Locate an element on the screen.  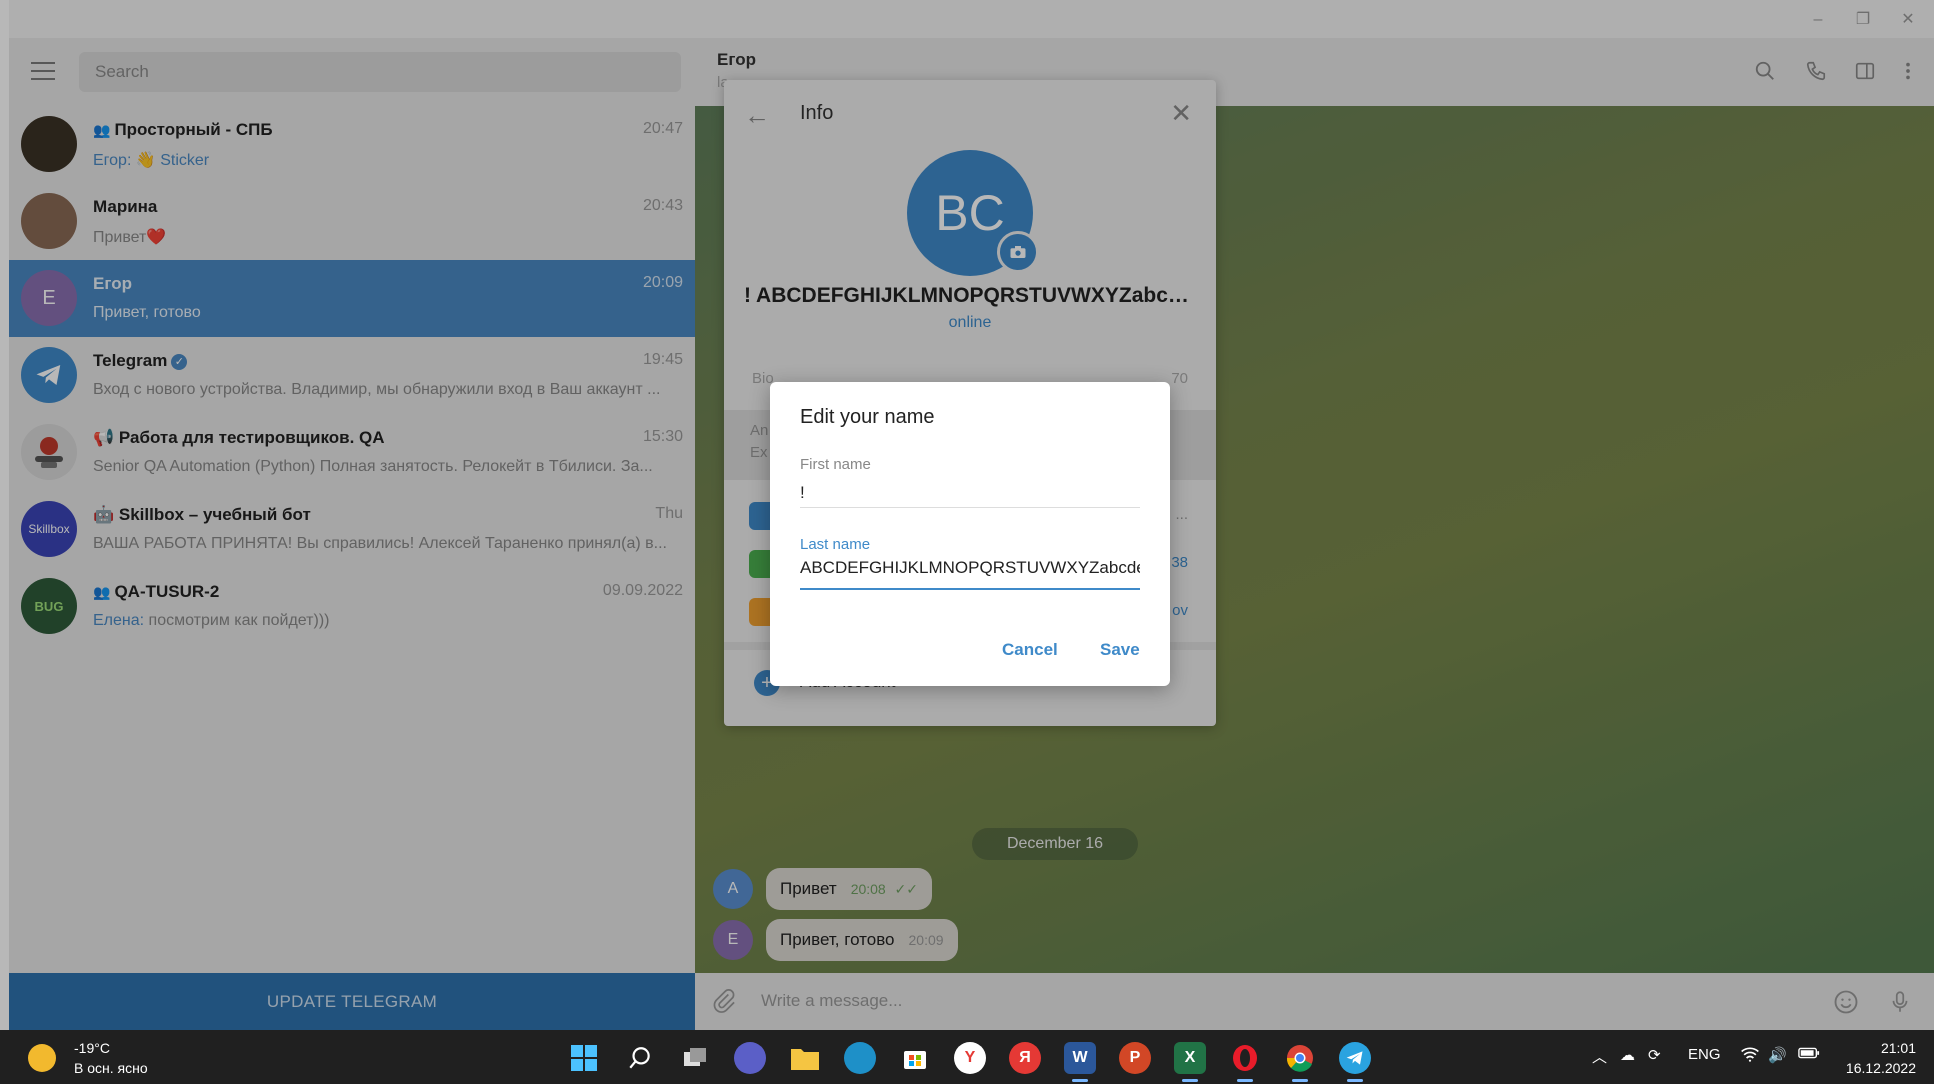
teams-chat-icon is located at coordinates (750, 1058).